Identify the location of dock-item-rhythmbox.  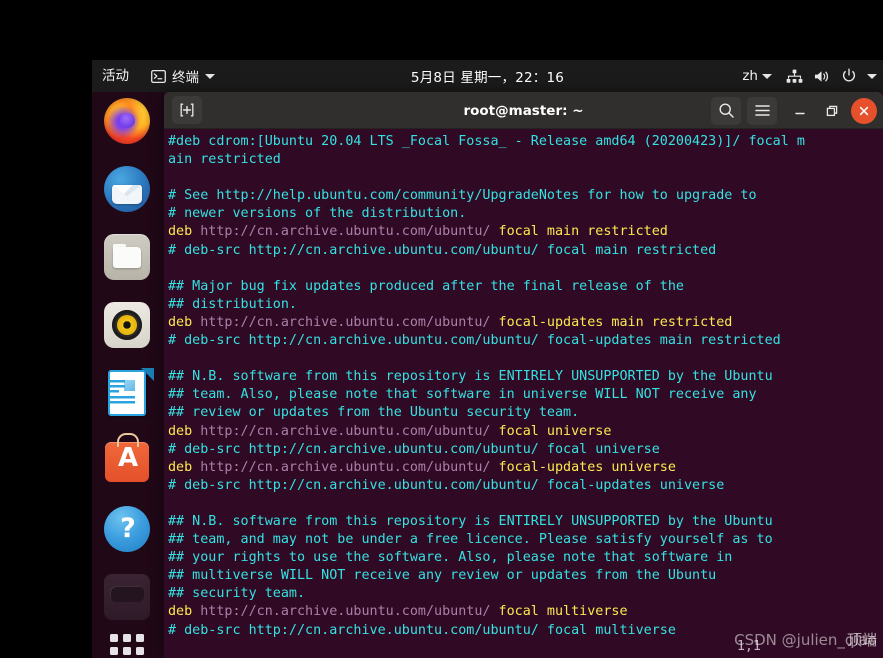
(128, 326).